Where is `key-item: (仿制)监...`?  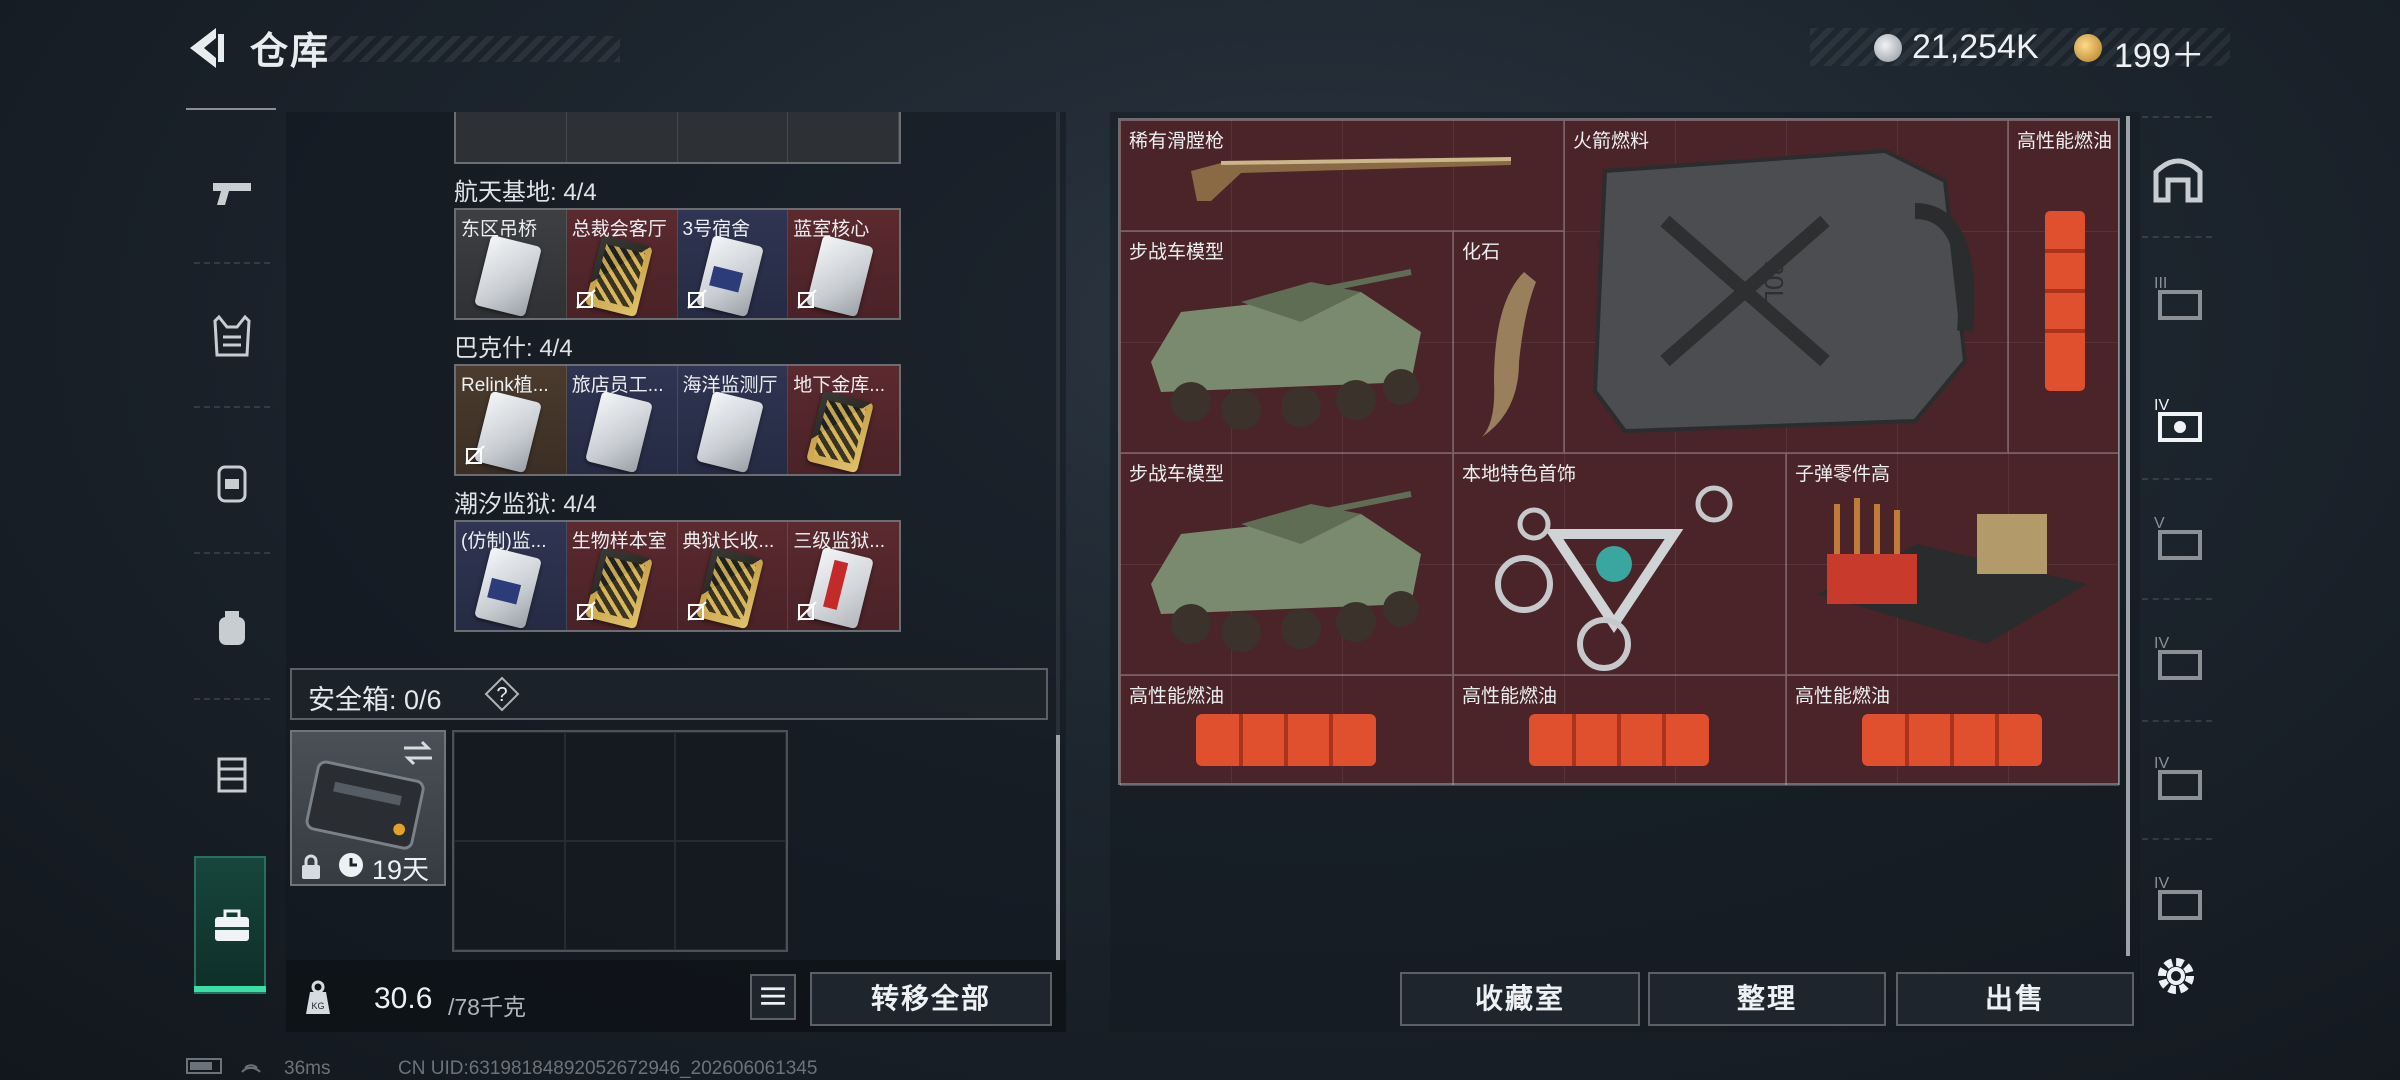 key-item: (仿制)监... is located at coordinates (511, 576).